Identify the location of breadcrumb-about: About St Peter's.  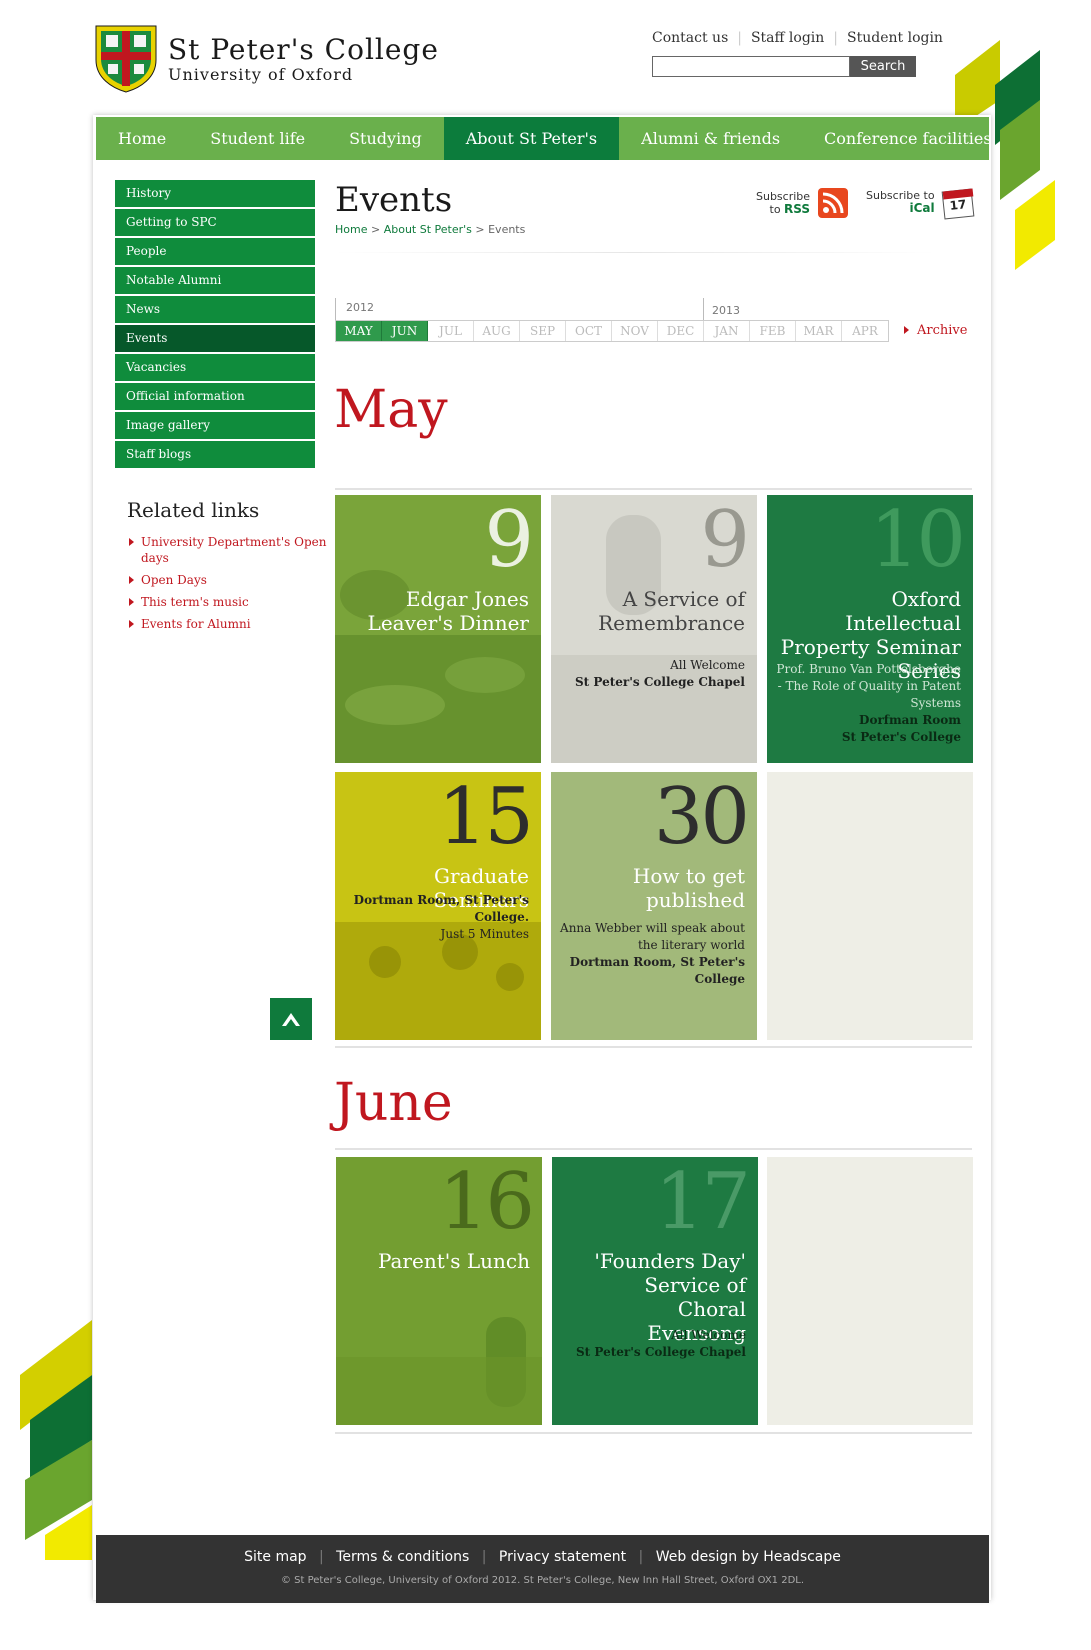
(428, 229).